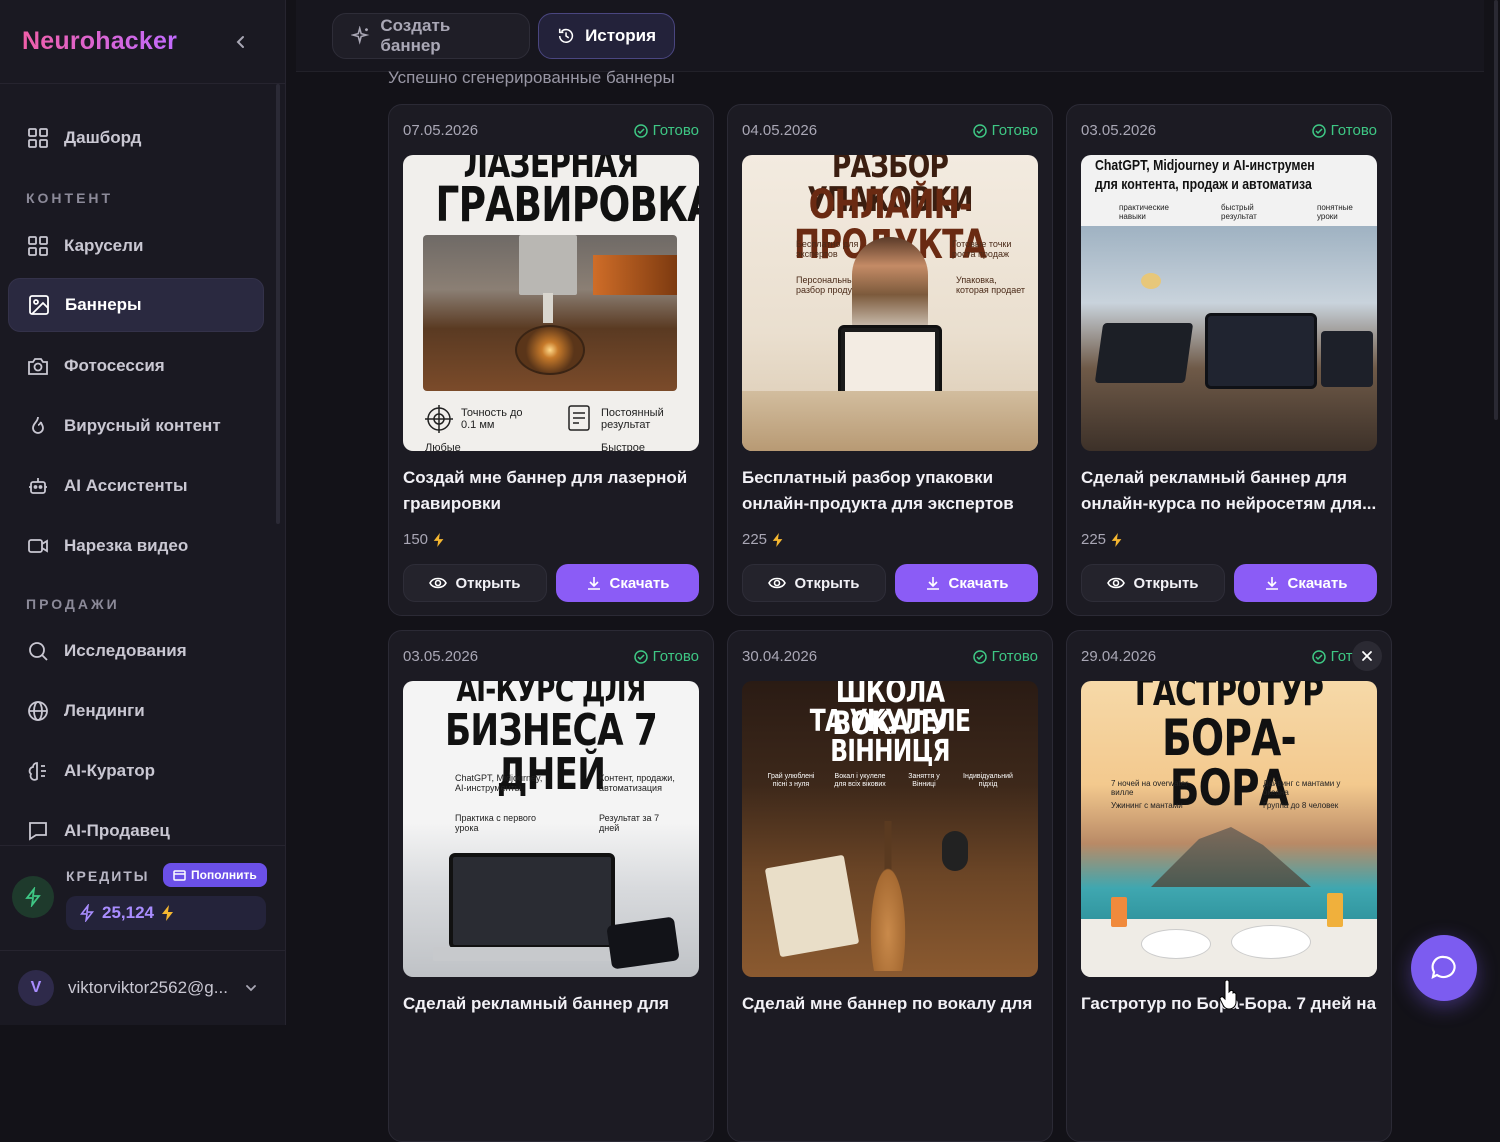 Image resolution: width=1500 pixels, height=1142 pixels. Describe the element at coordinates (103, 246) in the screenshot. I see `sidebar-item-label: Карусели` at that location.